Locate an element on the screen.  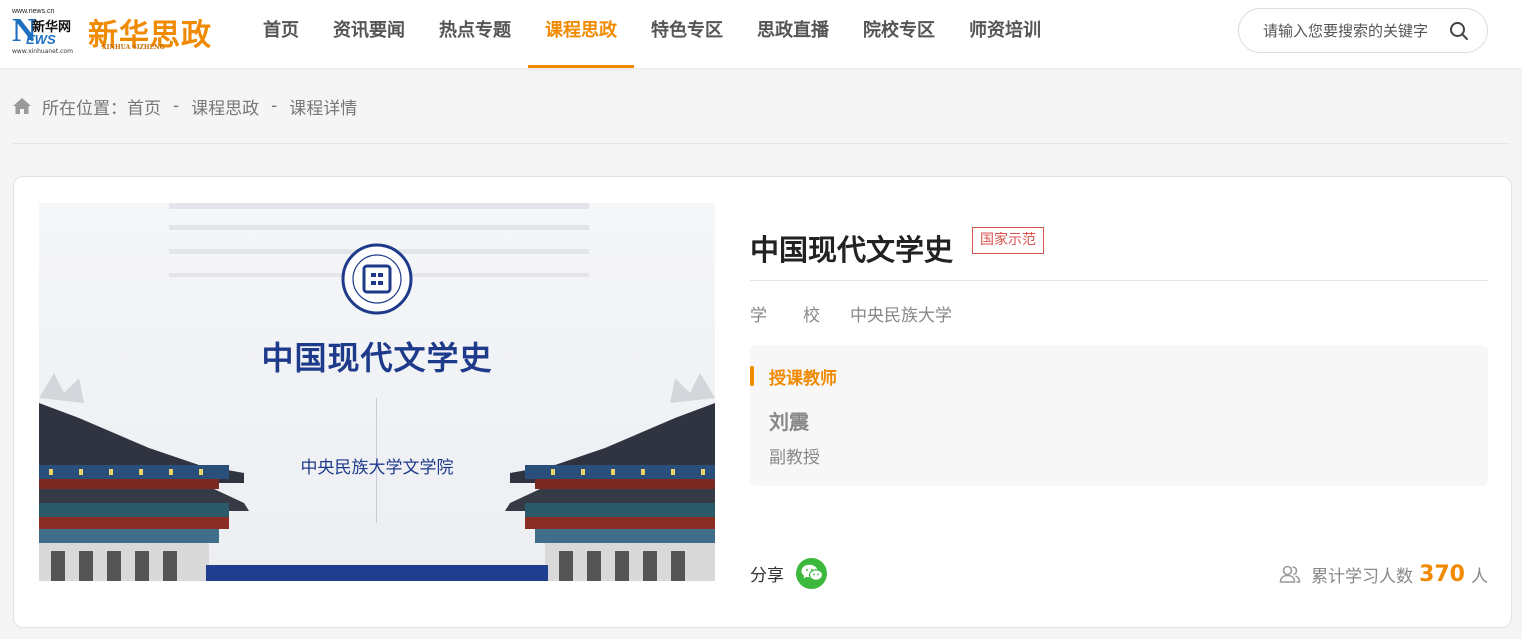
brand-name: 新华思政 XINHUA SIZHENG is located at coordinates (150, 32).